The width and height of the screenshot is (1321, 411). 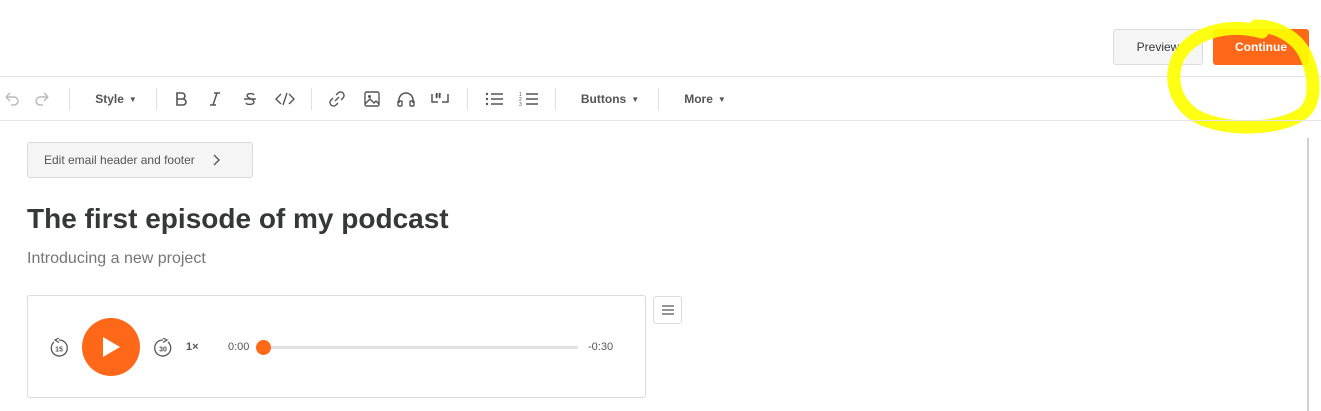 I want to click on progress-bar, so click(x=417, y=347).